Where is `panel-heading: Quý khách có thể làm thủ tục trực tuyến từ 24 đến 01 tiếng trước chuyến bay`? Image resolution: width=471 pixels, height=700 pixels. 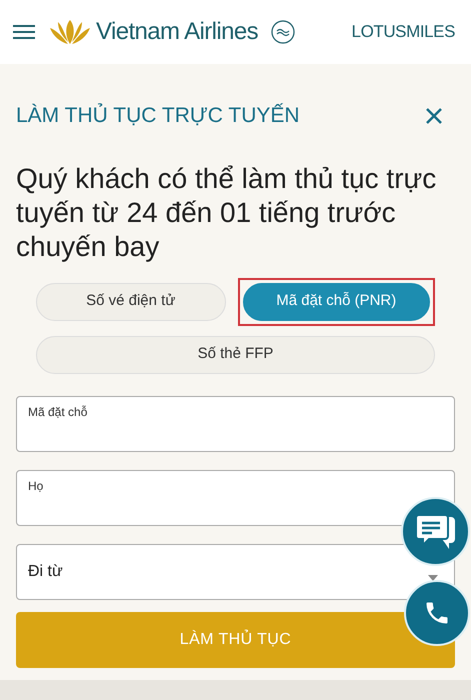 panel-heading: Quý khách có thể làm thủ tục trực tuyến từ 24 đến 01 tiếng trước chuyến bay is located at coordinates (227, 213).